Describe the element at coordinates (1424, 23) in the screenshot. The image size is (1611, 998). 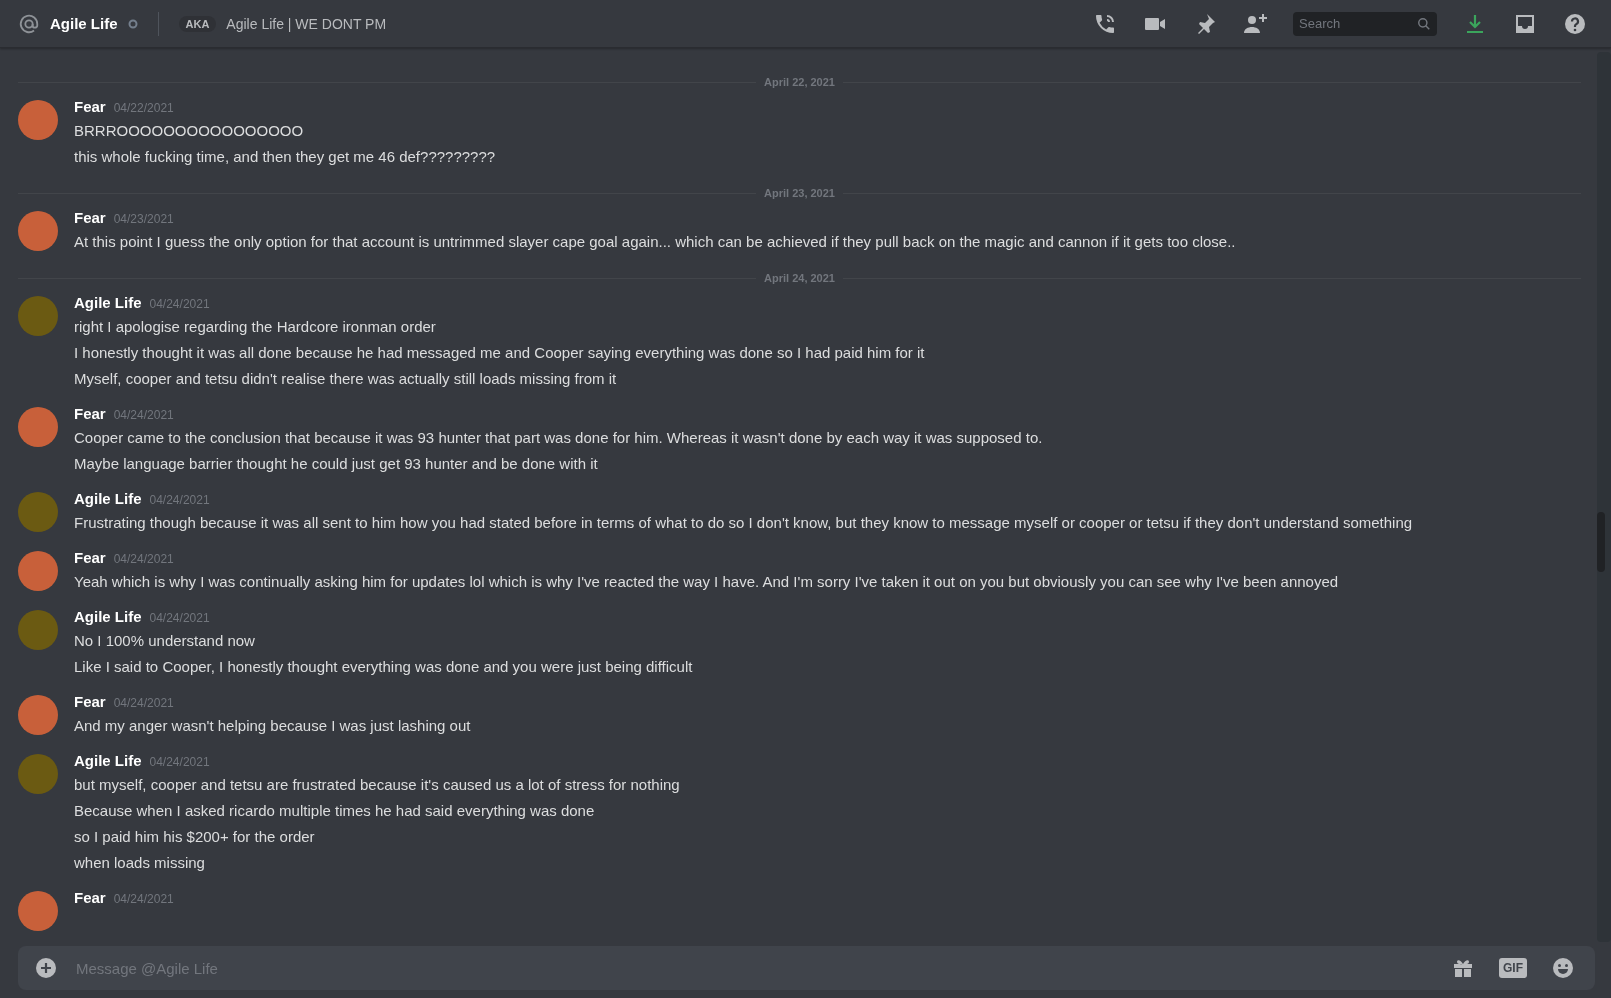
I see `search-icon` at that location.